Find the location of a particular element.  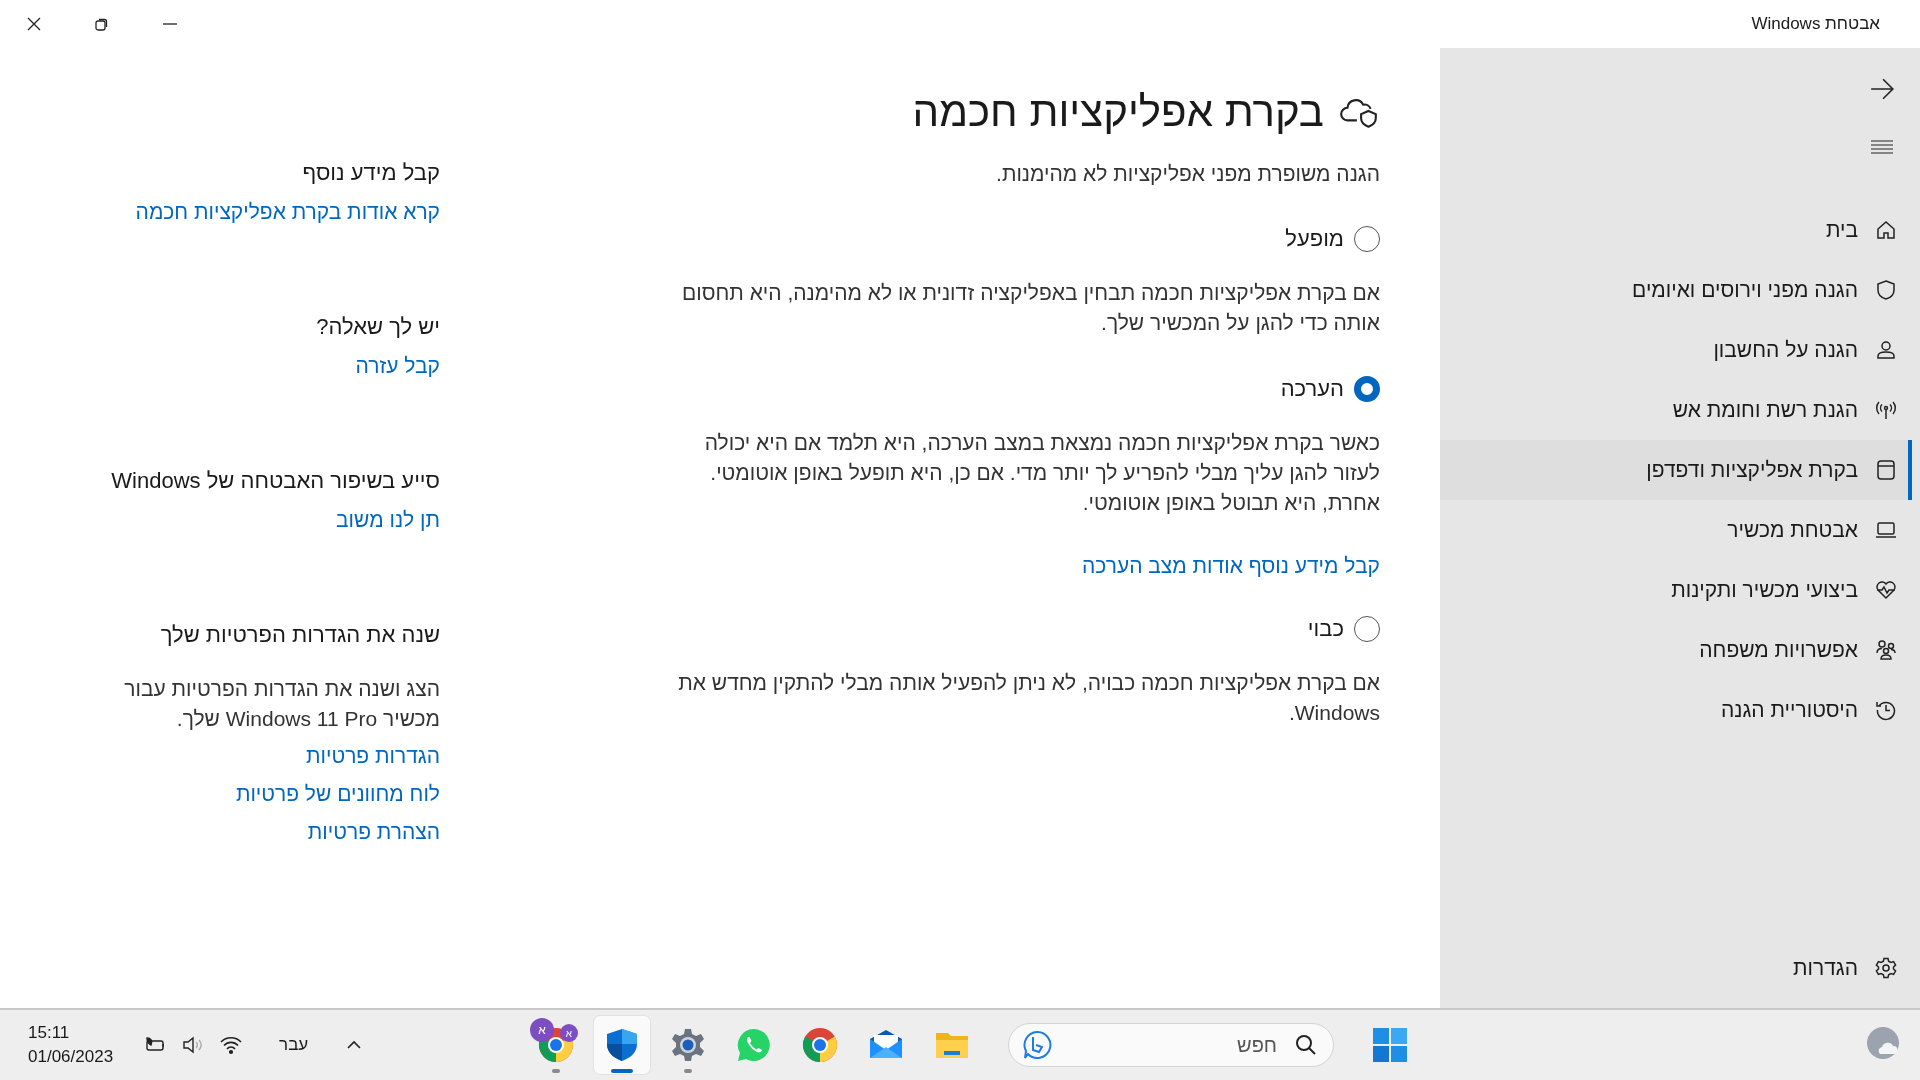

radio-option: הערכה is located at coordinates (1330, 389).